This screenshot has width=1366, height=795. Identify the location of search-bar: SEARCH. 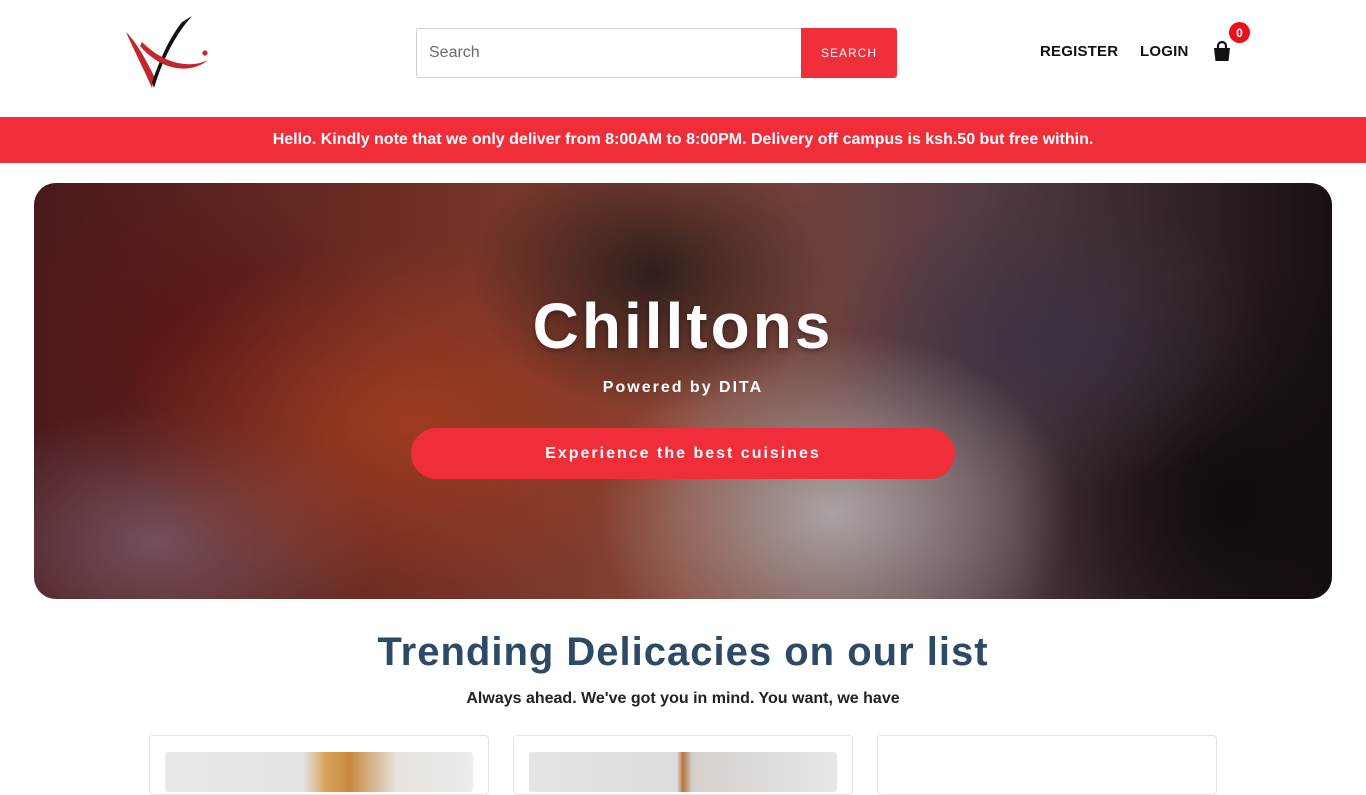
(656, 53).